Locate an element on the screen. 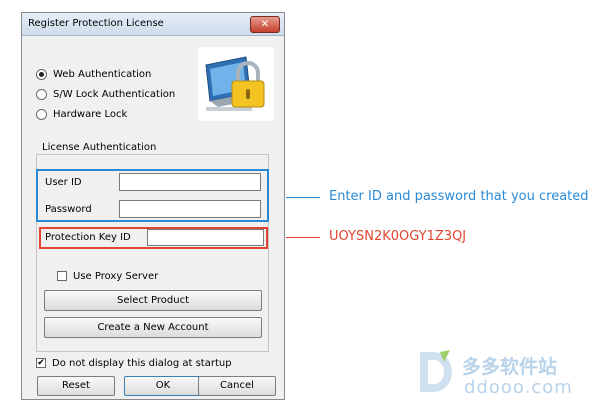 The width and height of the screenshot is (600, 409). close-button: ✕ is located at coordinates (265, 24).